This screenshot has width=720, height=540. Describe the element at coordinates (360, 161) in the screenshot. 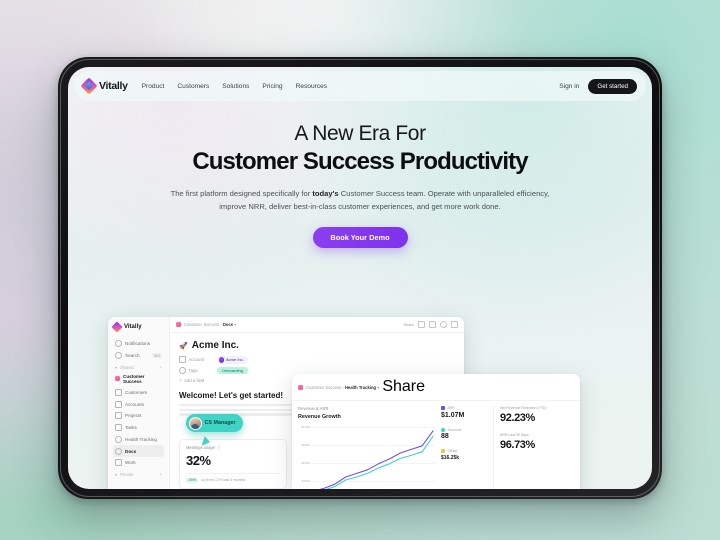

I see `hero-headline: Customer Success Productivity` at that location.